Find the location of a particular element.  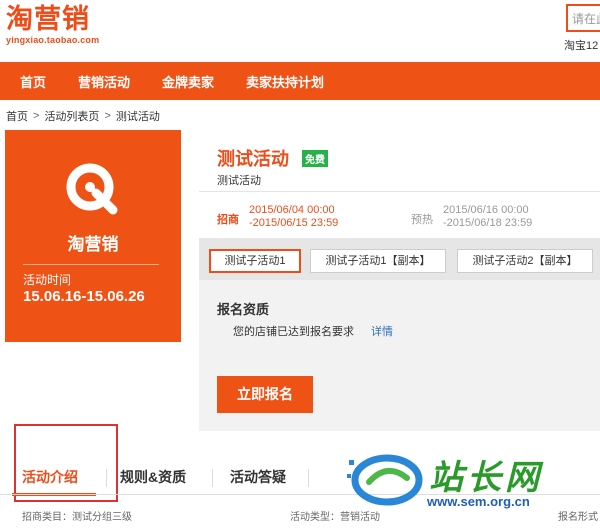

subtab-3: 测试子活动2【副本】 is located at coordinates (525, 261).